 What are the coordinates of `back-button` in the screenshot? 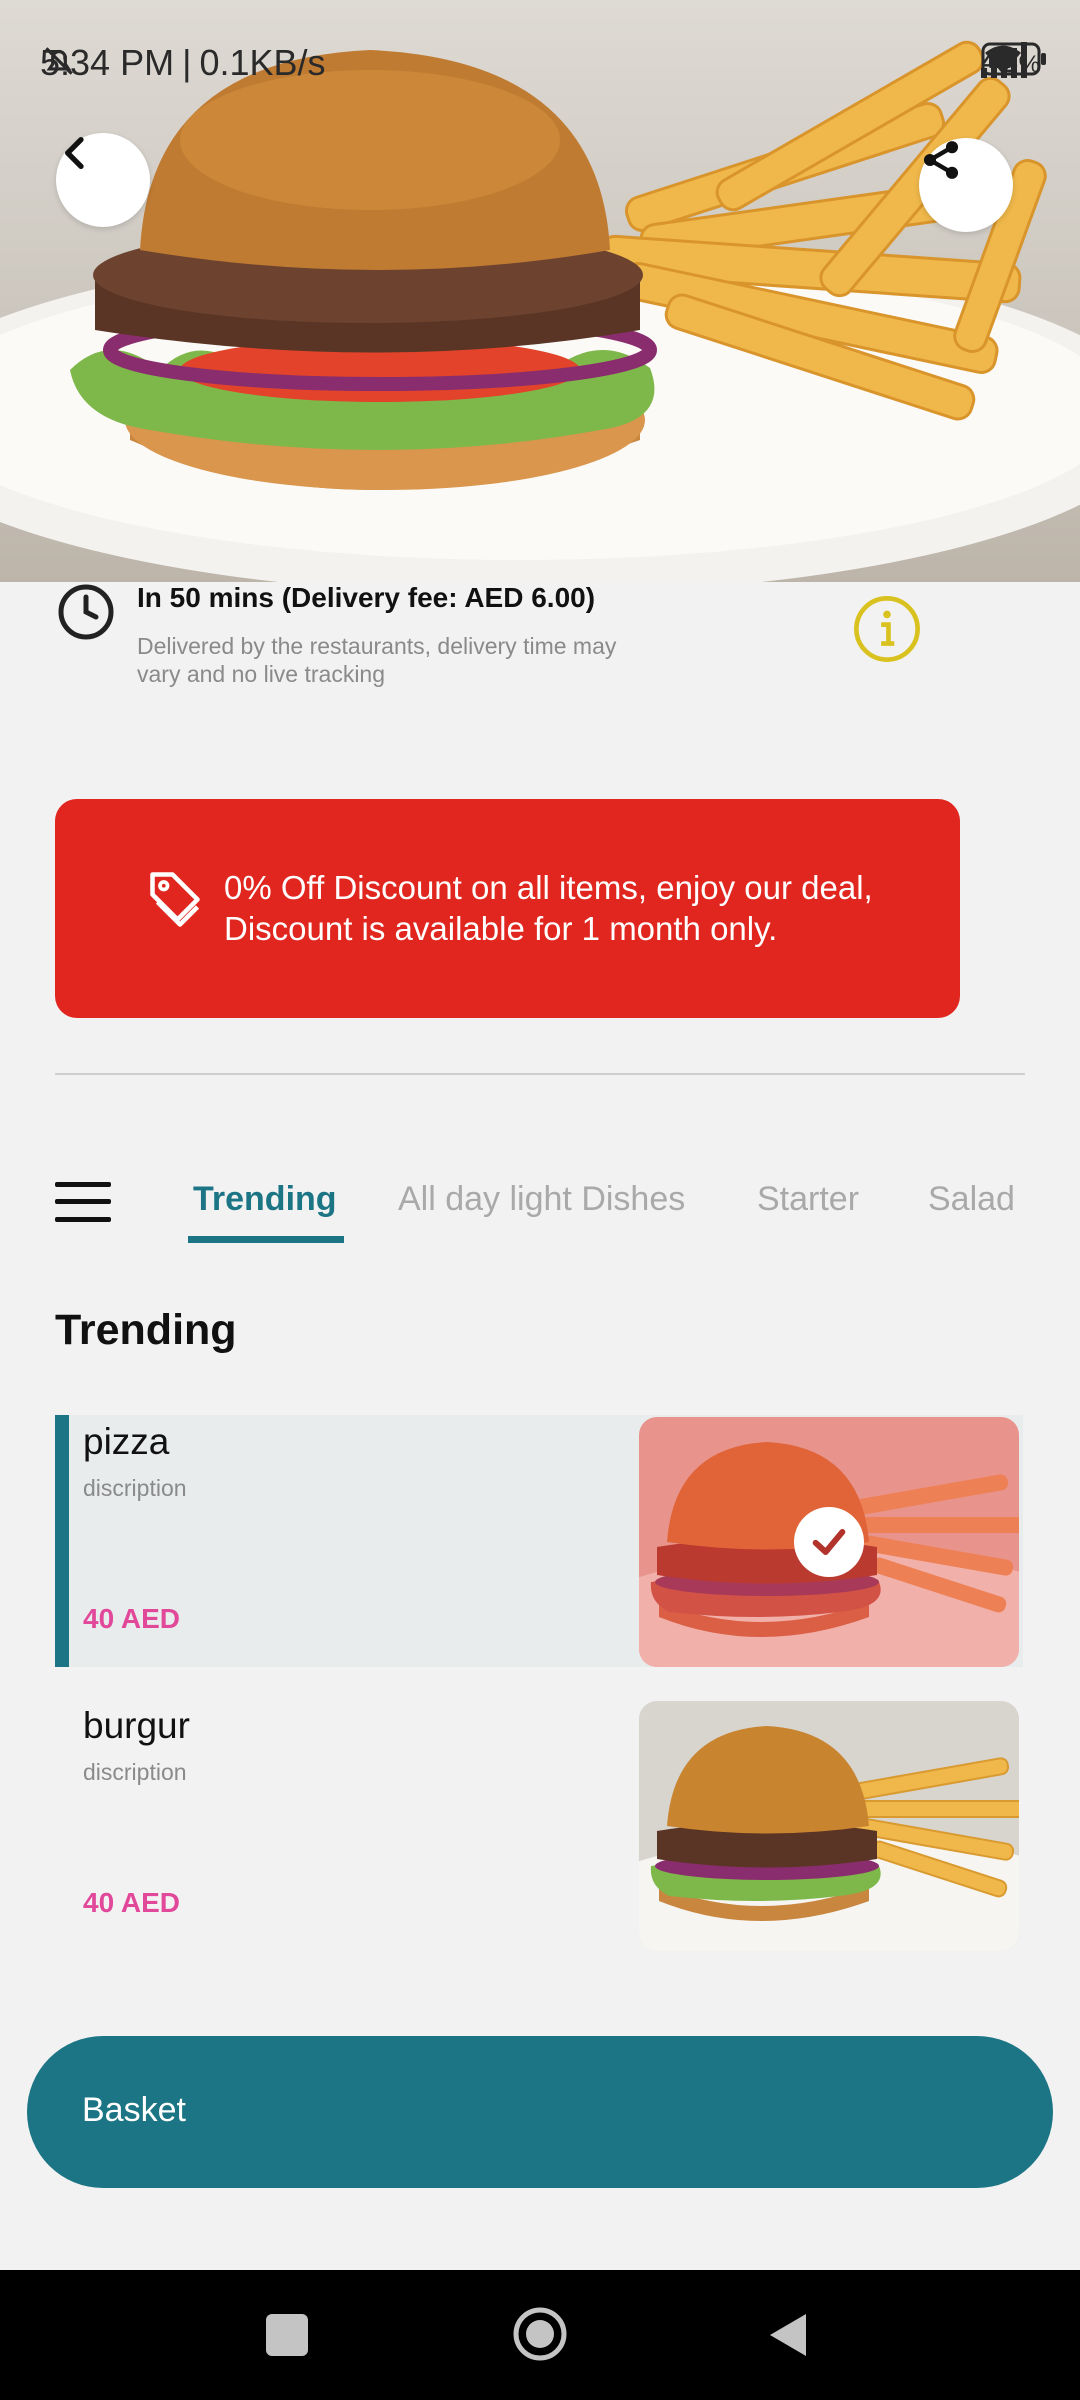 It's located at (103, 180).